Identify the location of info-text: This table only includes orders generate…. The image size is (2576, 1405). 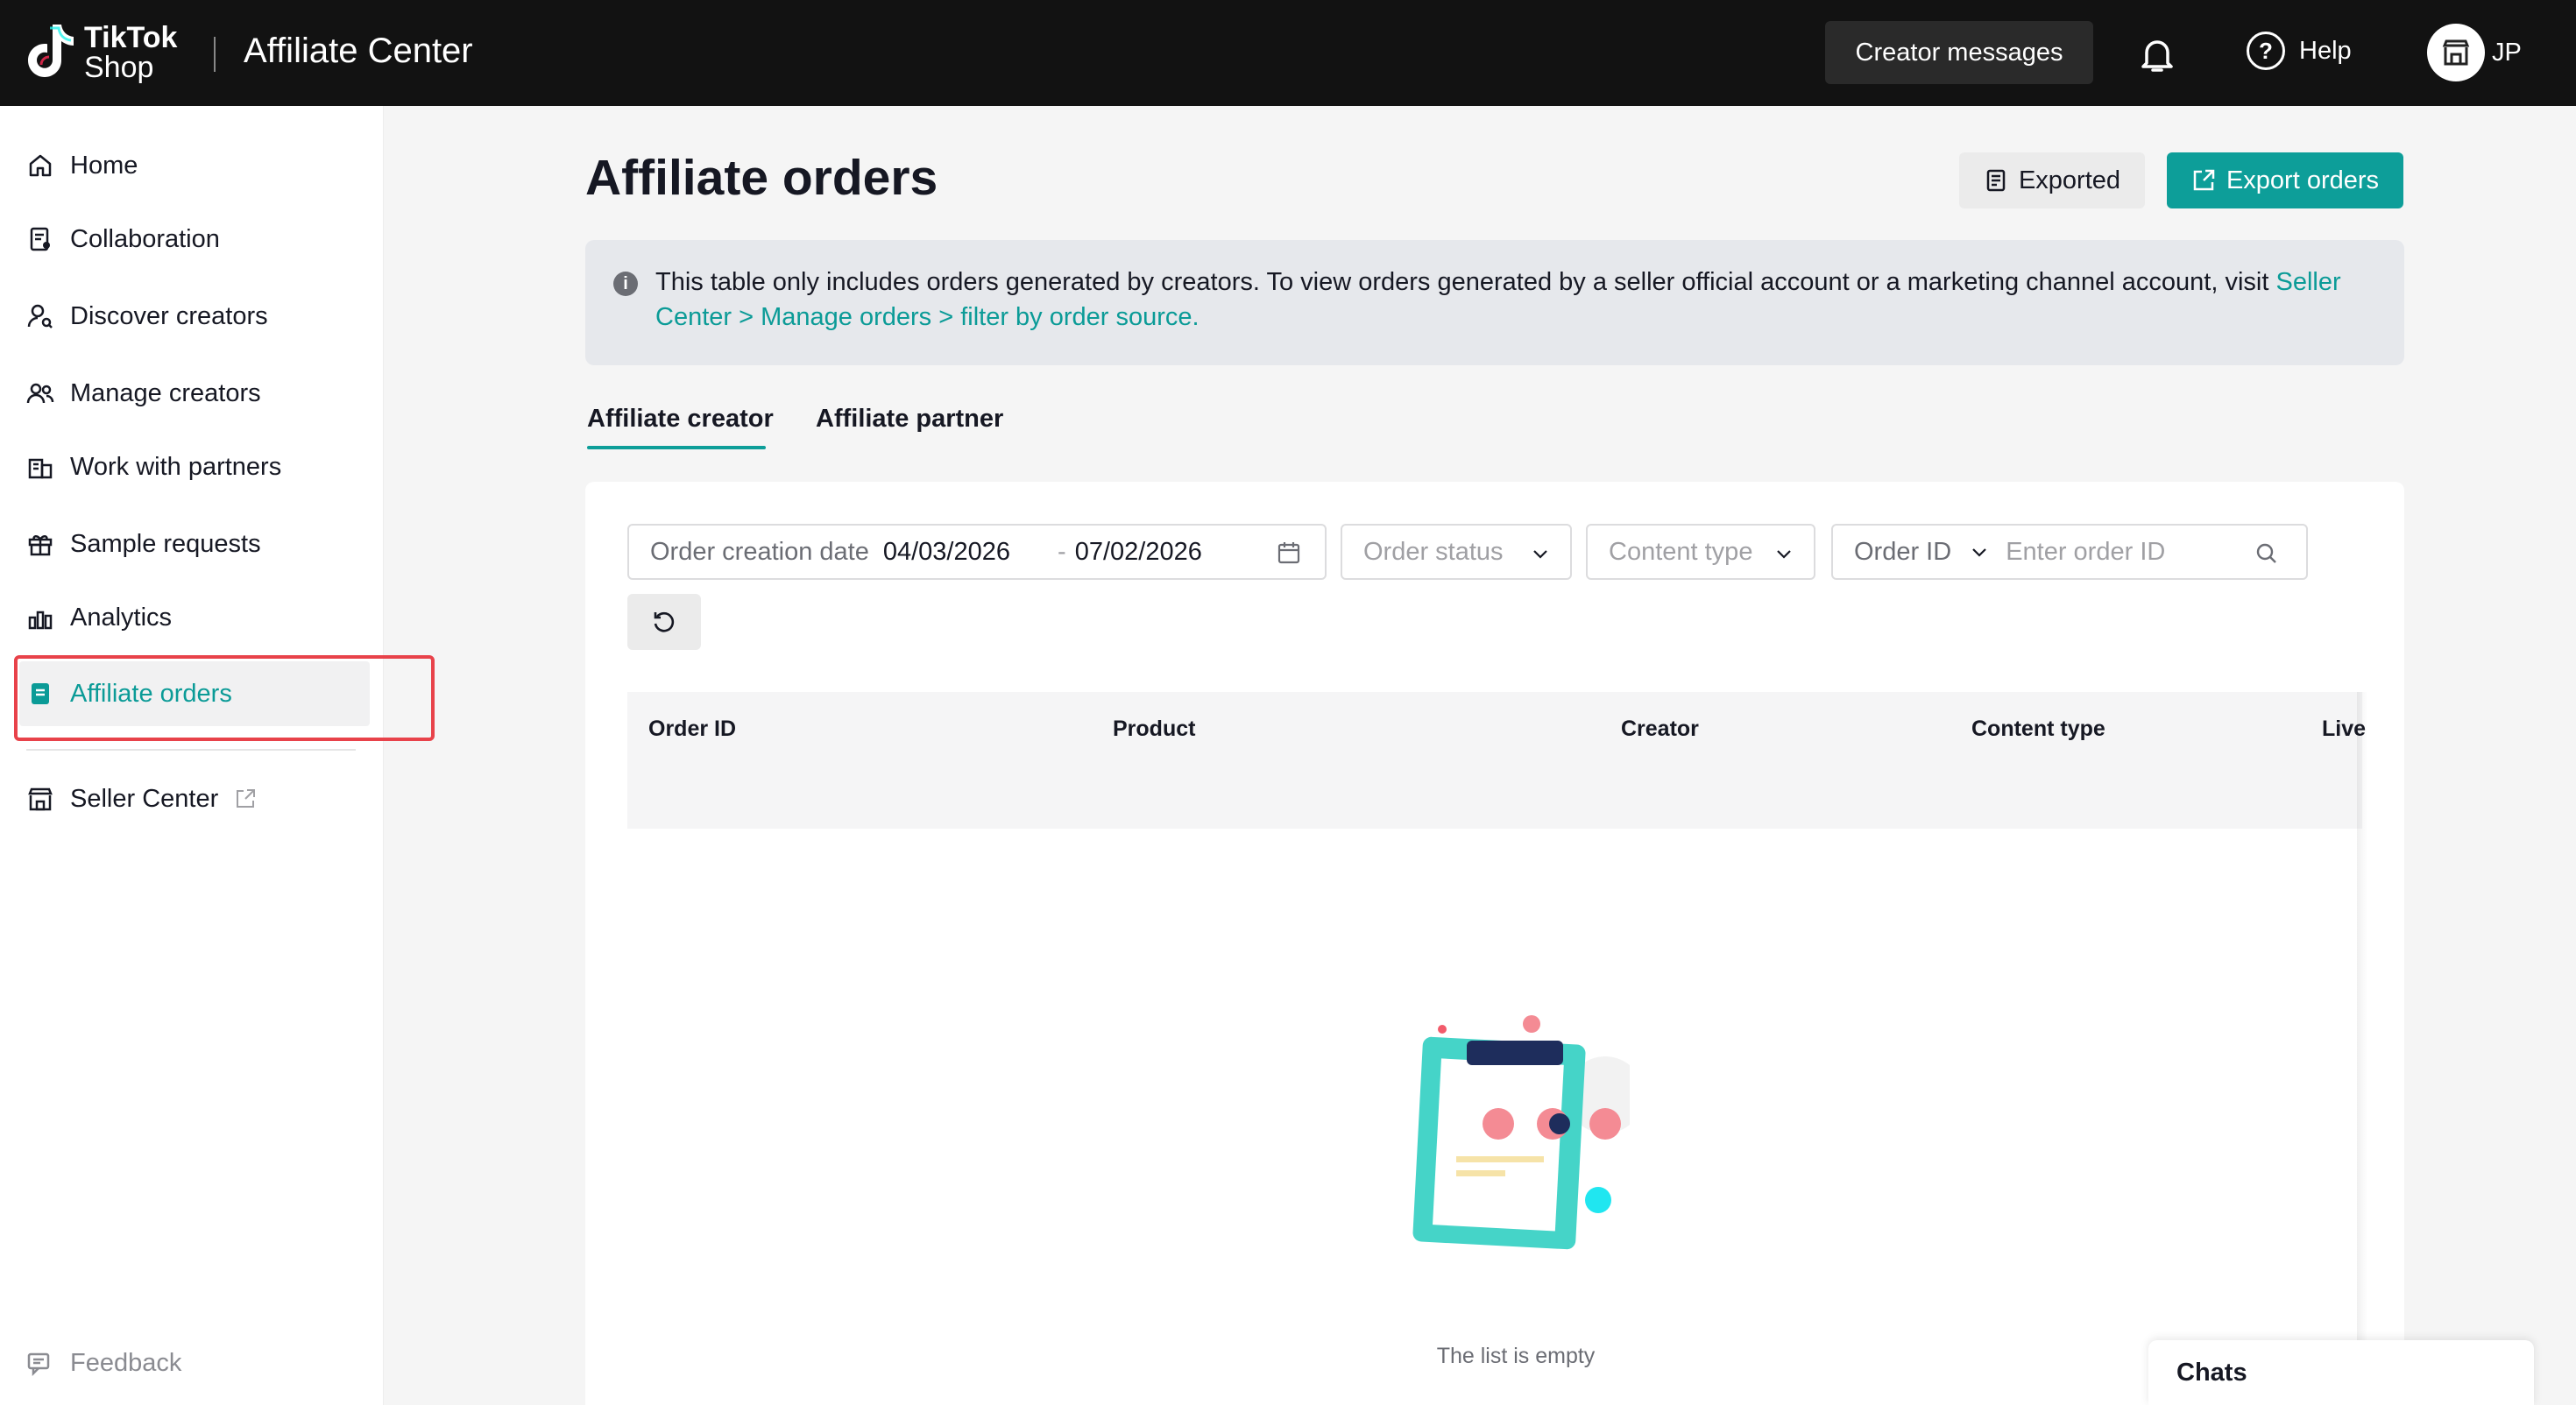
(1514, 300).